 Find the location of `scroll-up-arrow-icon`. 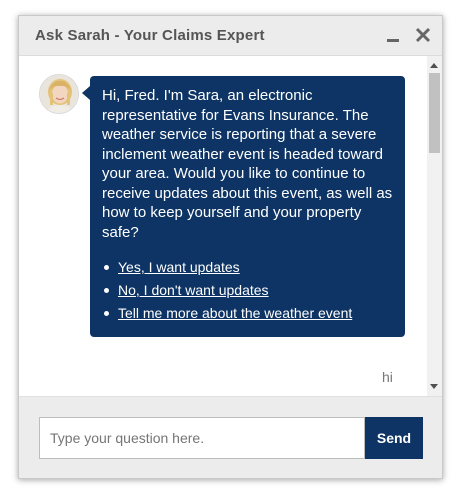

scroll-up-arrow-icon is located at coordinates (434, 65).